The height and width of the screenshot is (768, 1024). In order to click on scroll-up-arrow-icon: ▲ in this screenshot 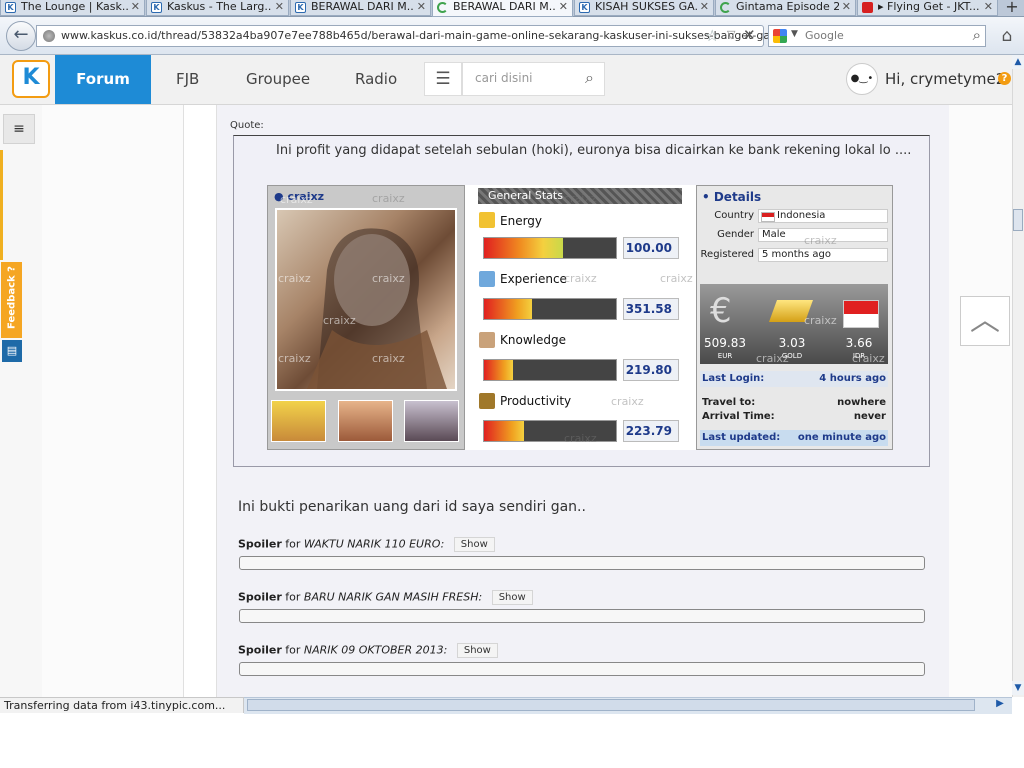, I will do `click(1018, 62)`.